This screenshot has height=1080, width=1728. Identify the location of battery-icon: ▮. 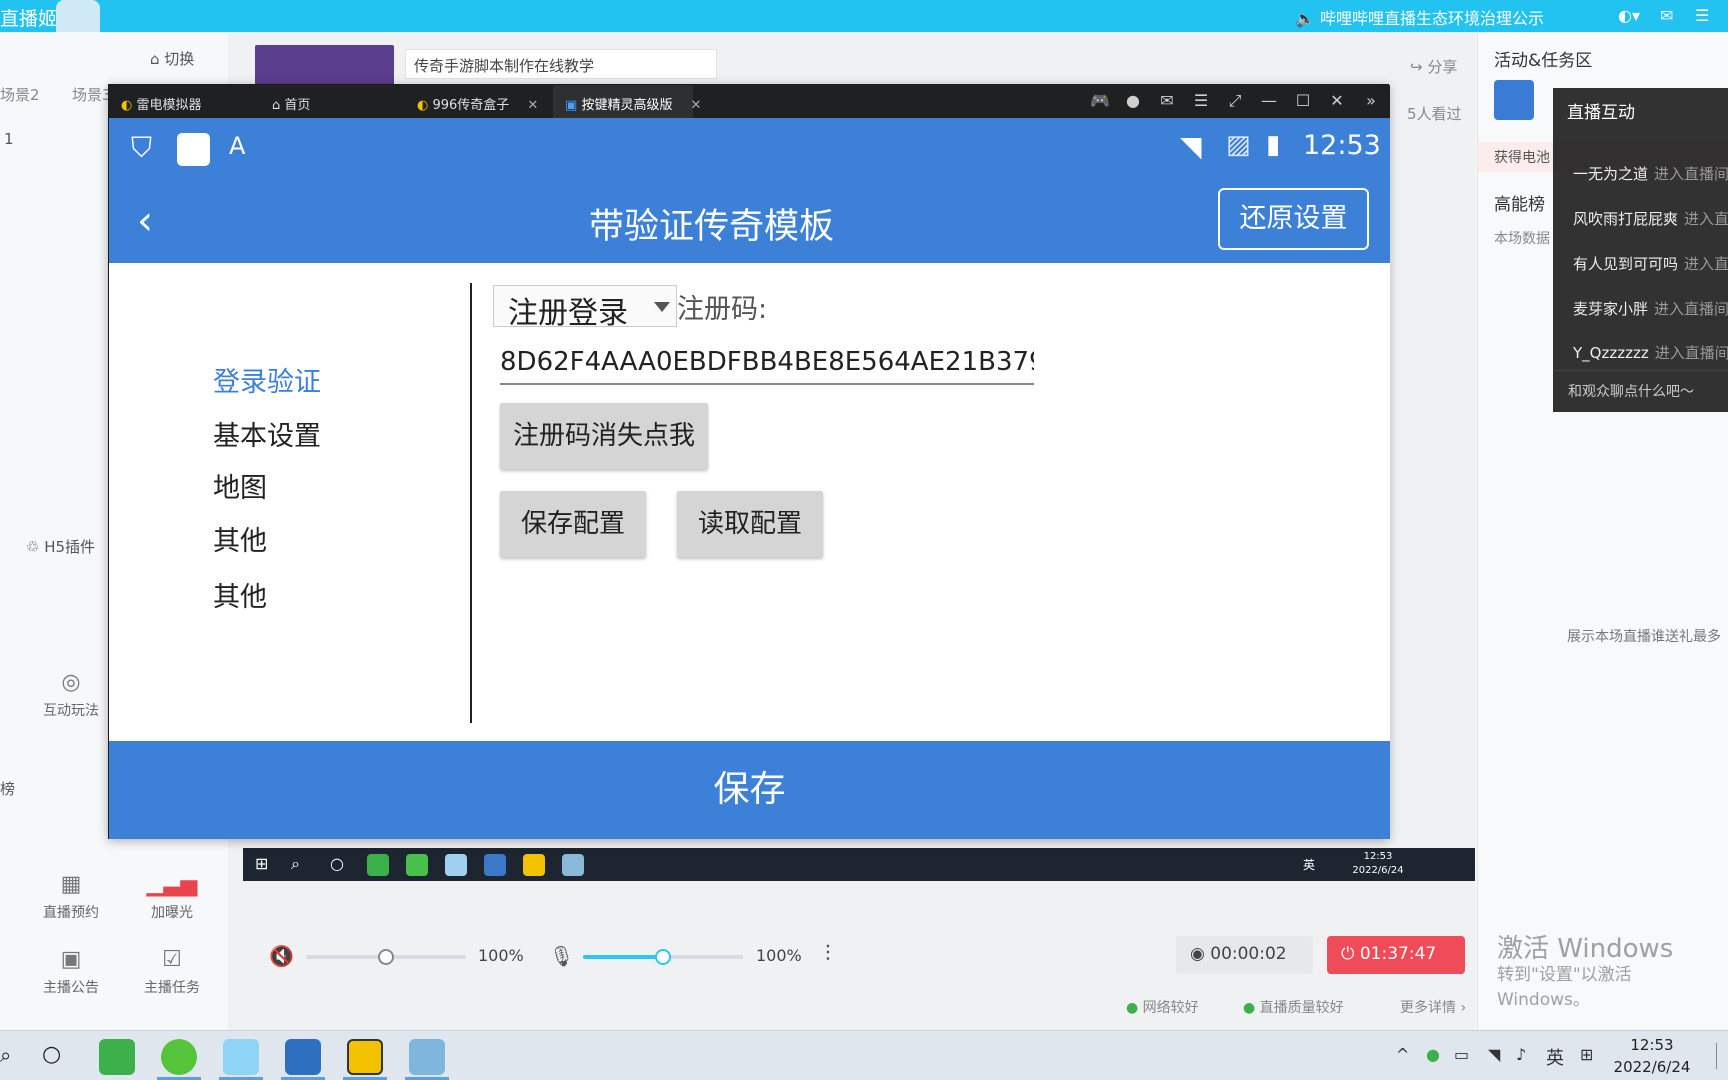
(1273, 145).